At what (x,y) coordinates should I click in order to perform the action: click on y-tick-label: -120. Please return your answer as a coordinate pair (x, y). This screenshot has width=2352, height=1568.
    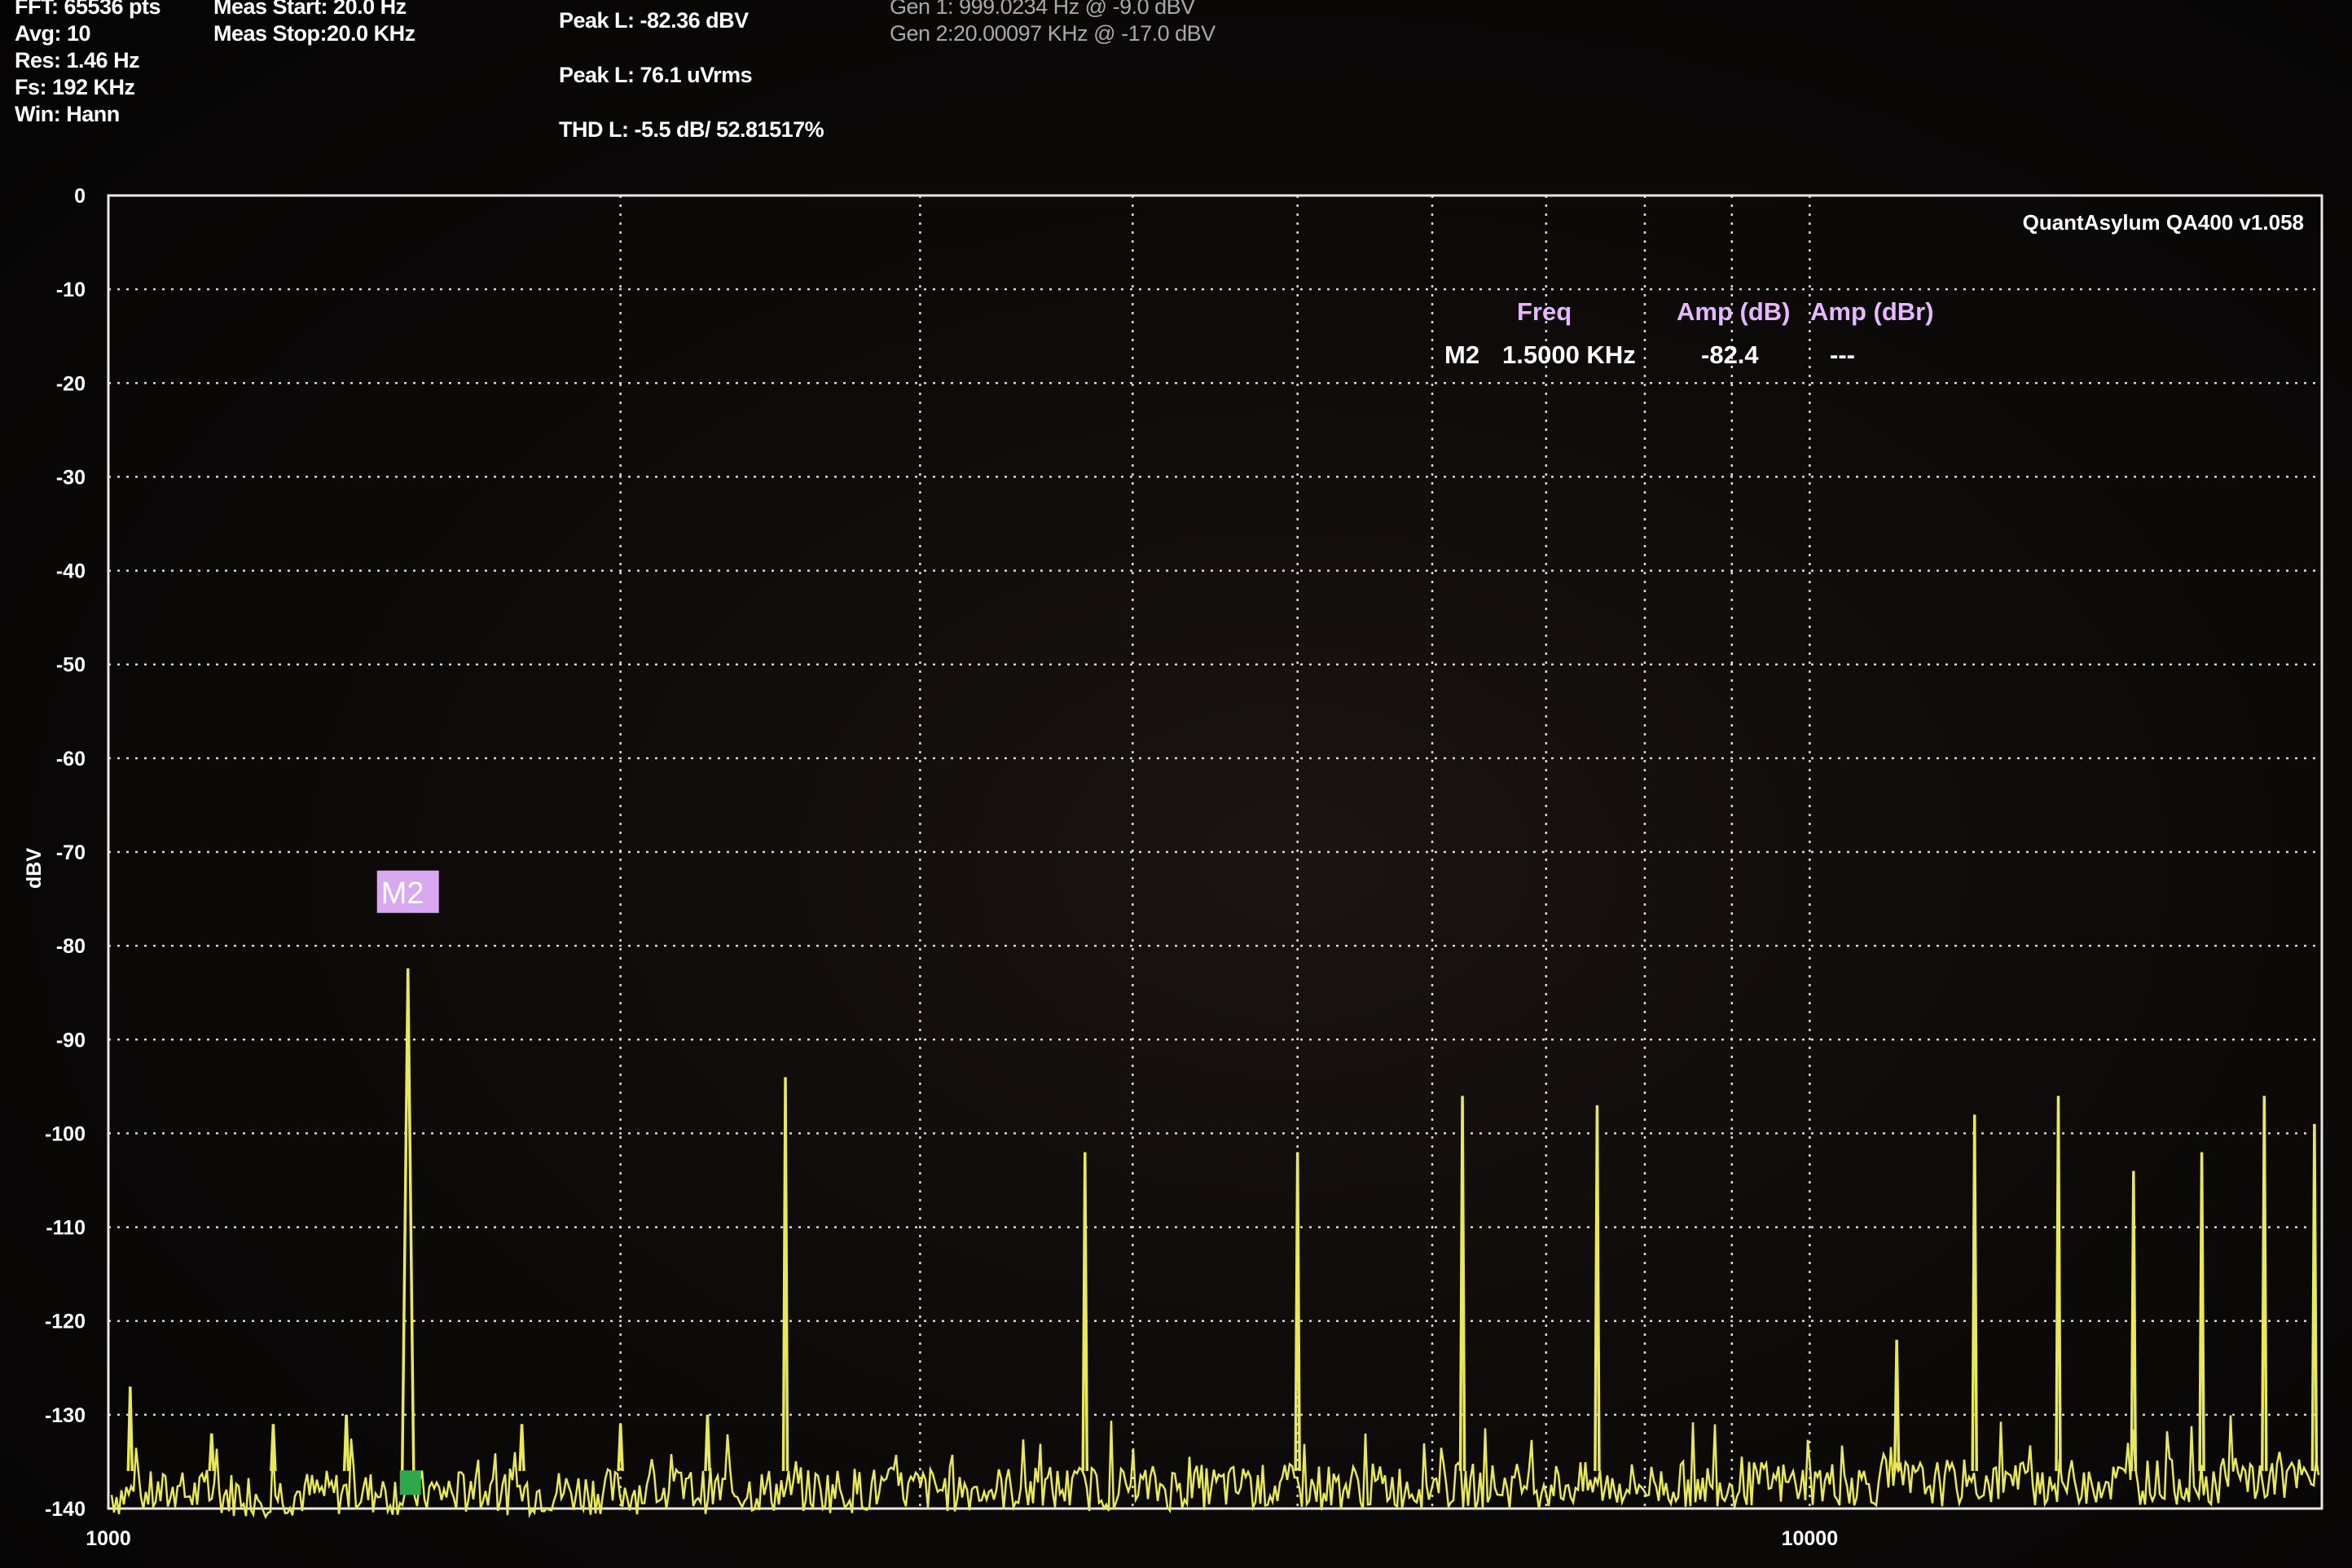
    Looking at the image, I should click on (65, 1322).